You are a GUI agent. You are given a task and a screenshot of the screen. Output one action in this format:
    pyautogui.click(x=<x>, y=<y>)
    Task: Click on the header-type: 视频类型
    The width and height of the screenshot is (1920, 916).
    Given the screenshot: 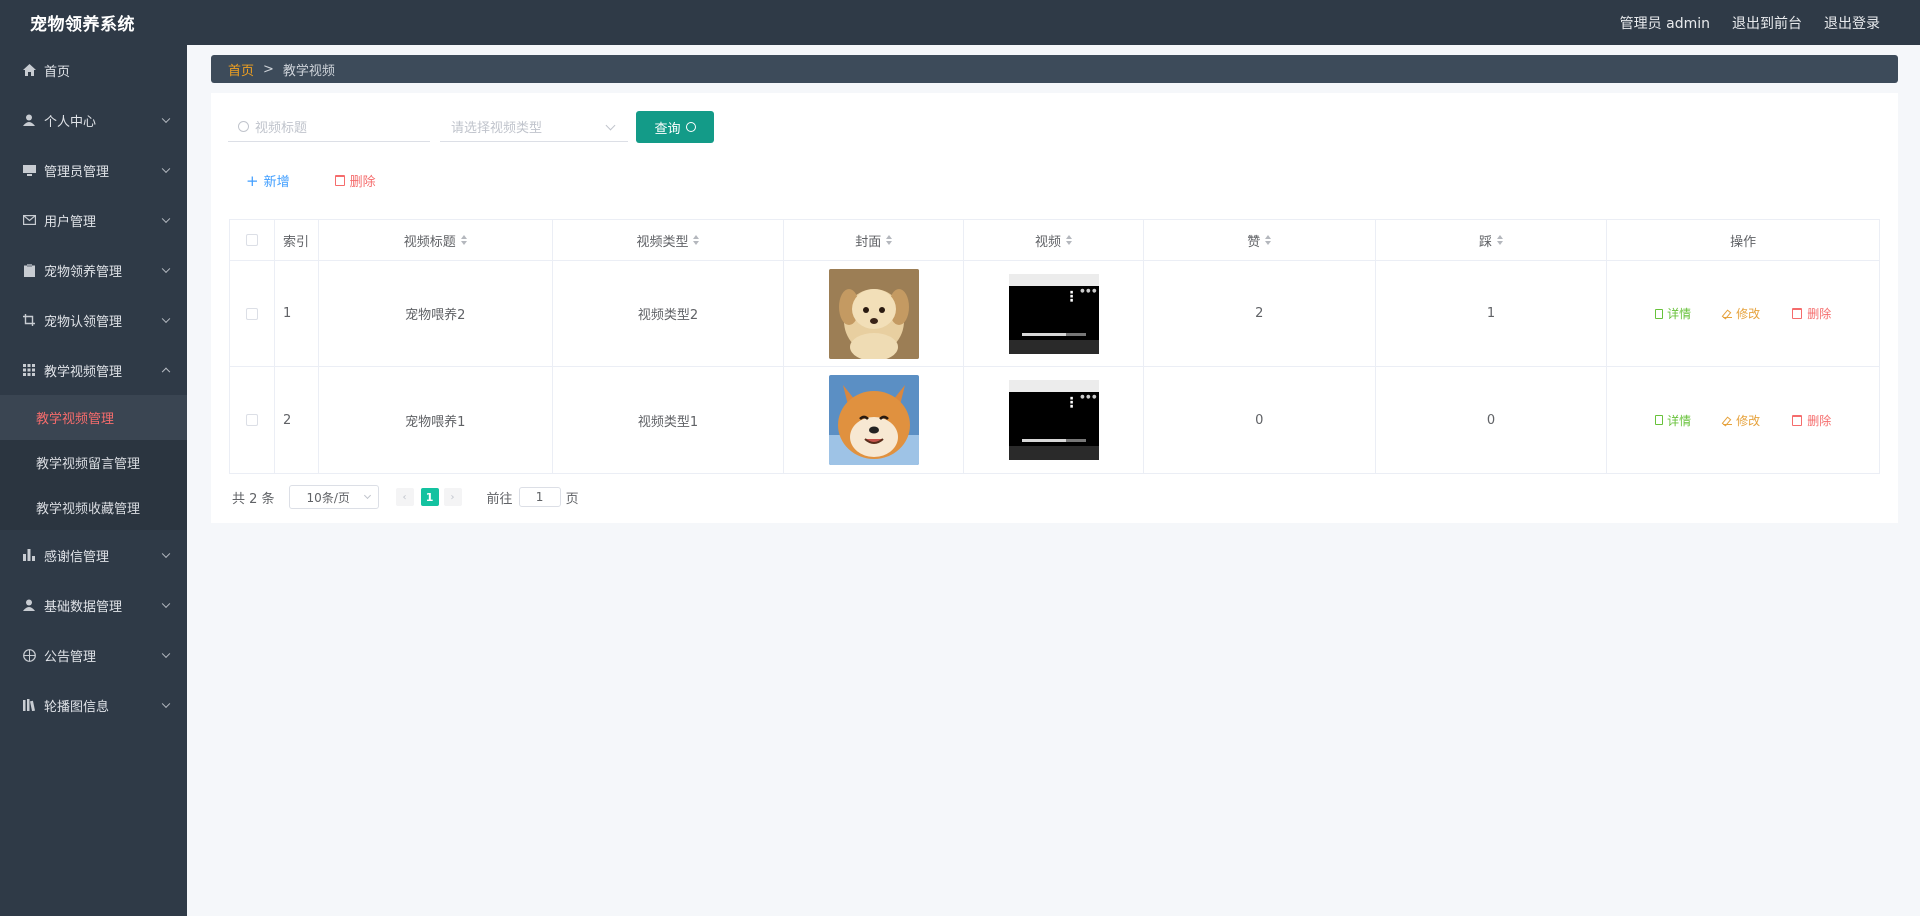 What is the action you would take?
    pyautogui.click(x=669, y=240)
    